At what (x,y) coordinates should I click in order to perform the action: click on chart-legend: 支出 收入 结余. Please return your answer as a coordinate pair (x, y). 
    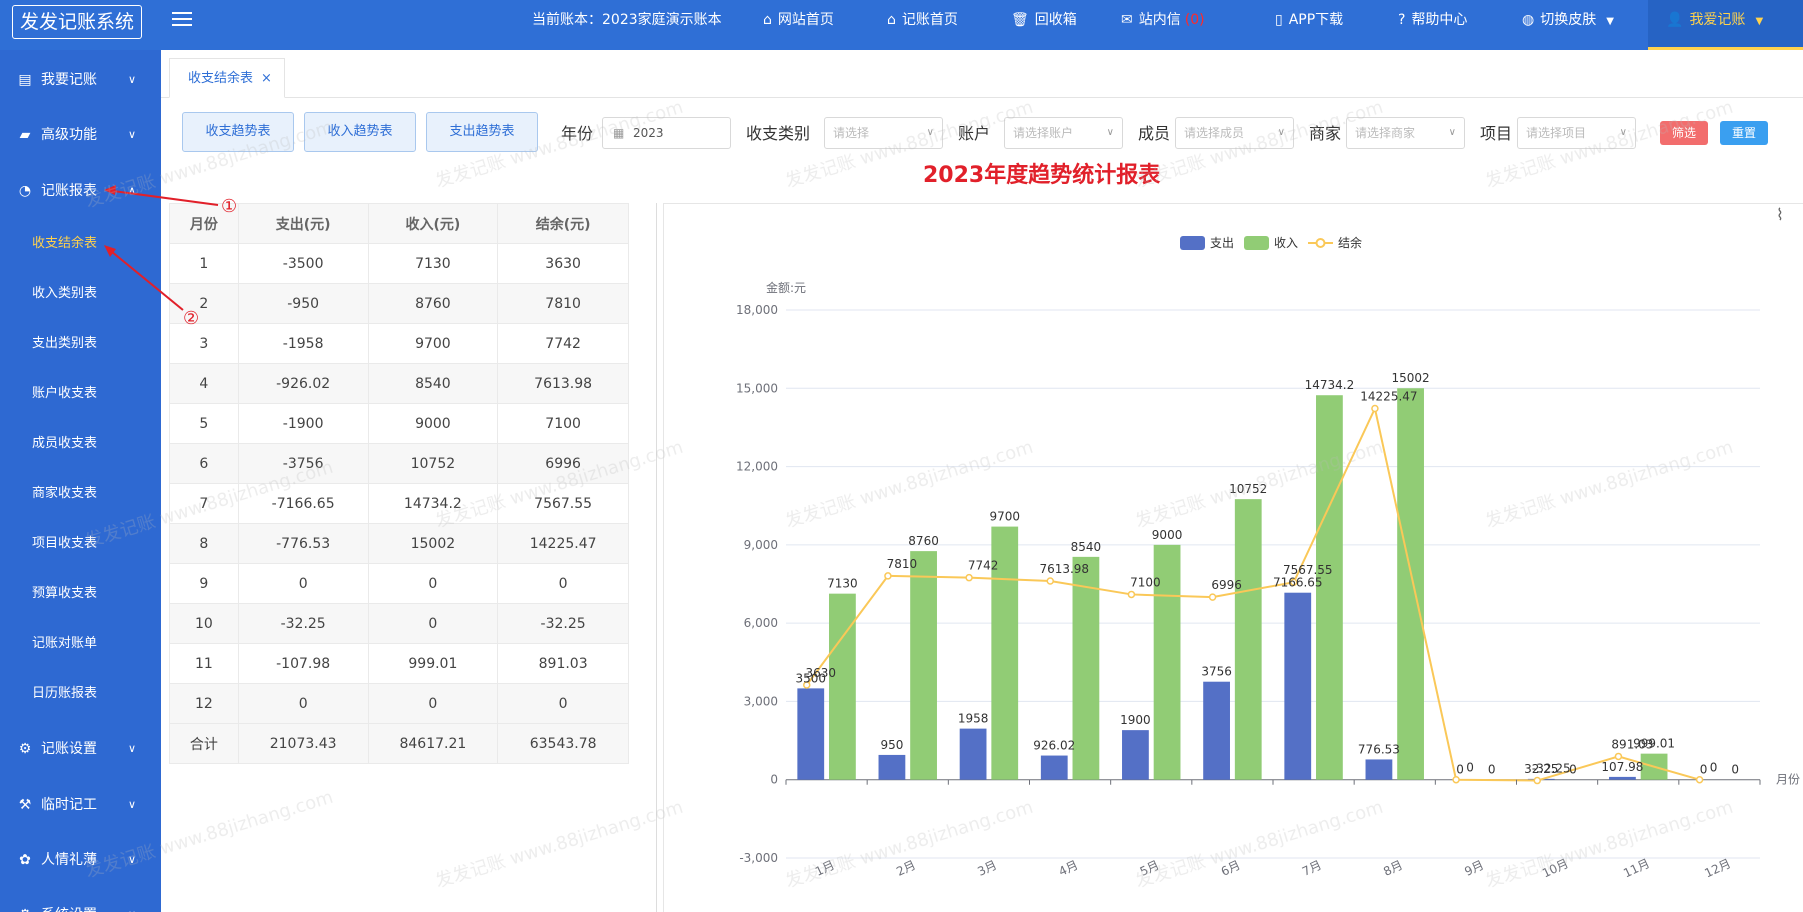
    Looking at the image, I should click on (1271, 242).